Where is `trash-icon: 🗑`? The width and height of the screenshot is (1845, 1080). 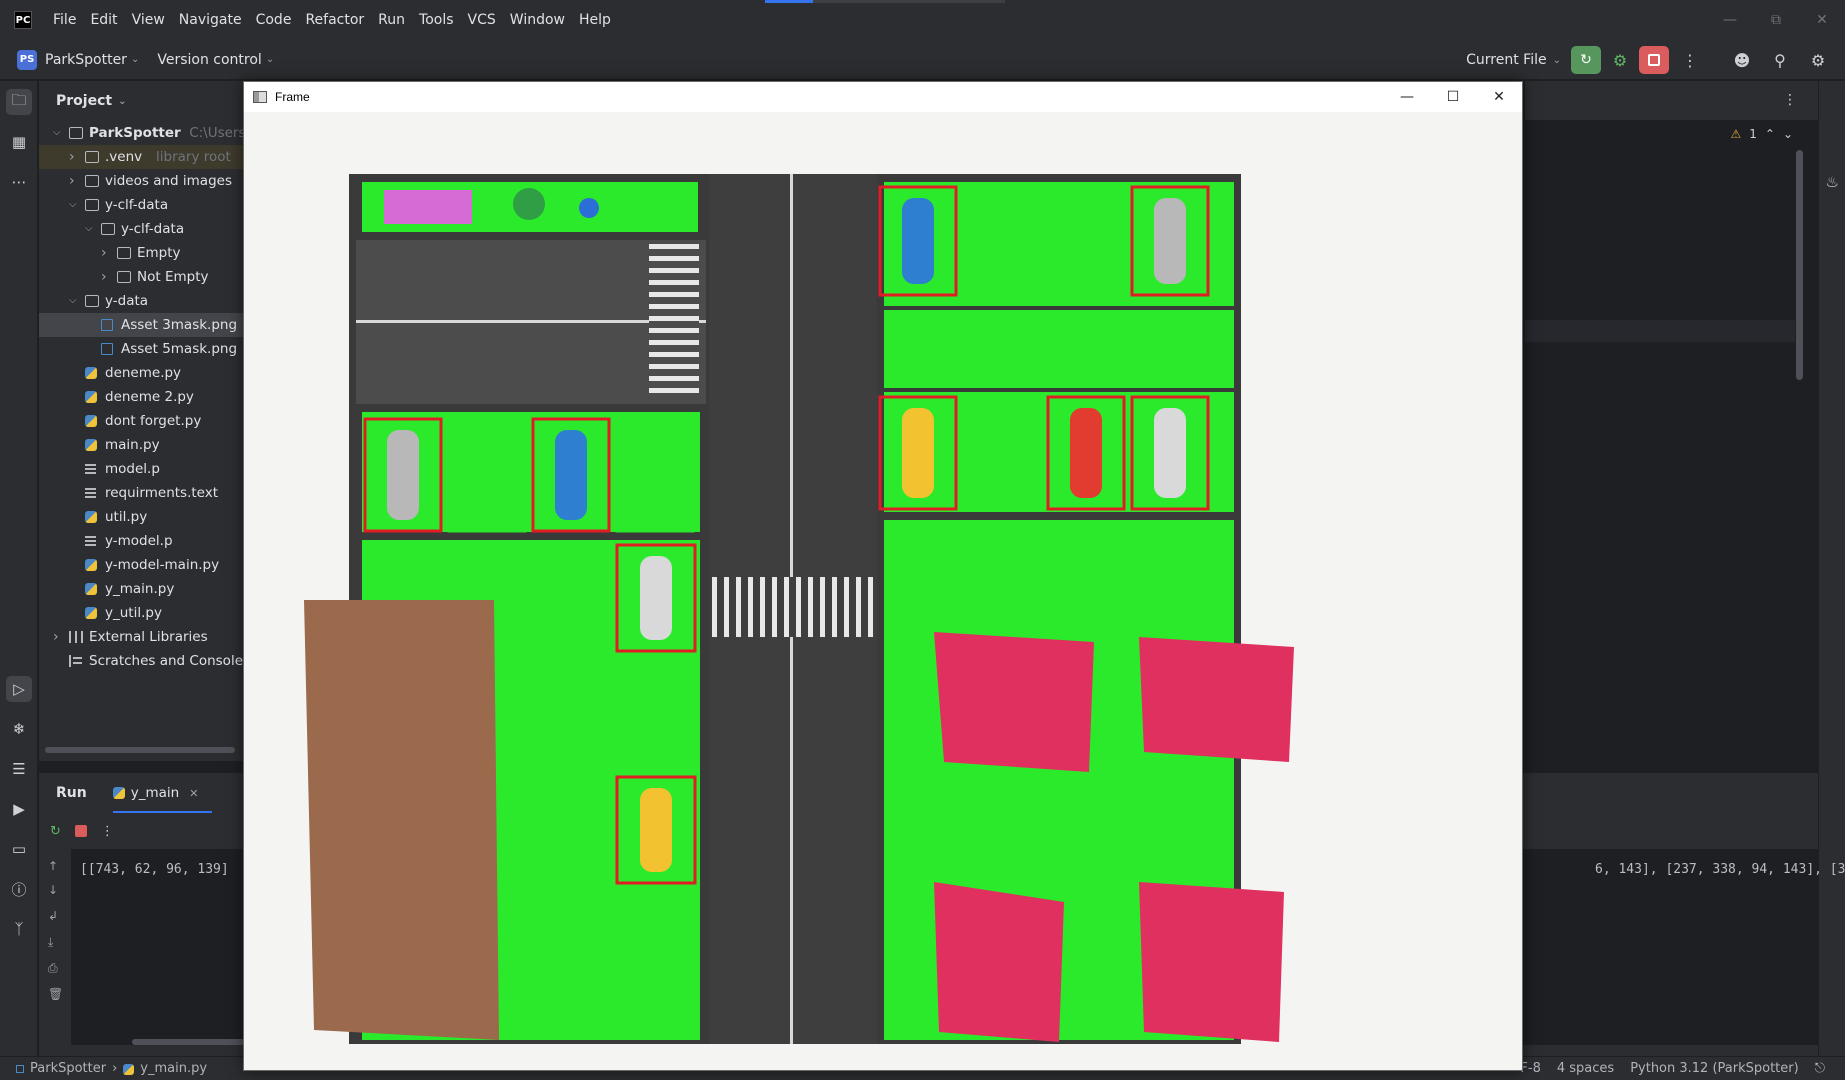 trash-icon: 🗑 is located at coordinates (55, 994).